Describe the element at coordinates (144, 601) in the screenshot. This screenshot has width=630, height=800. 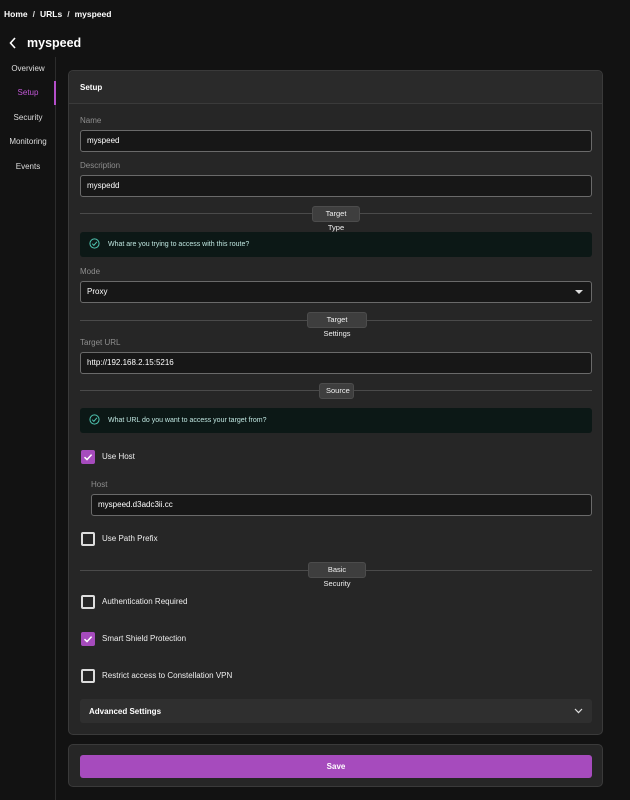
I see `auth-required-label: Authentication Required` at that location.